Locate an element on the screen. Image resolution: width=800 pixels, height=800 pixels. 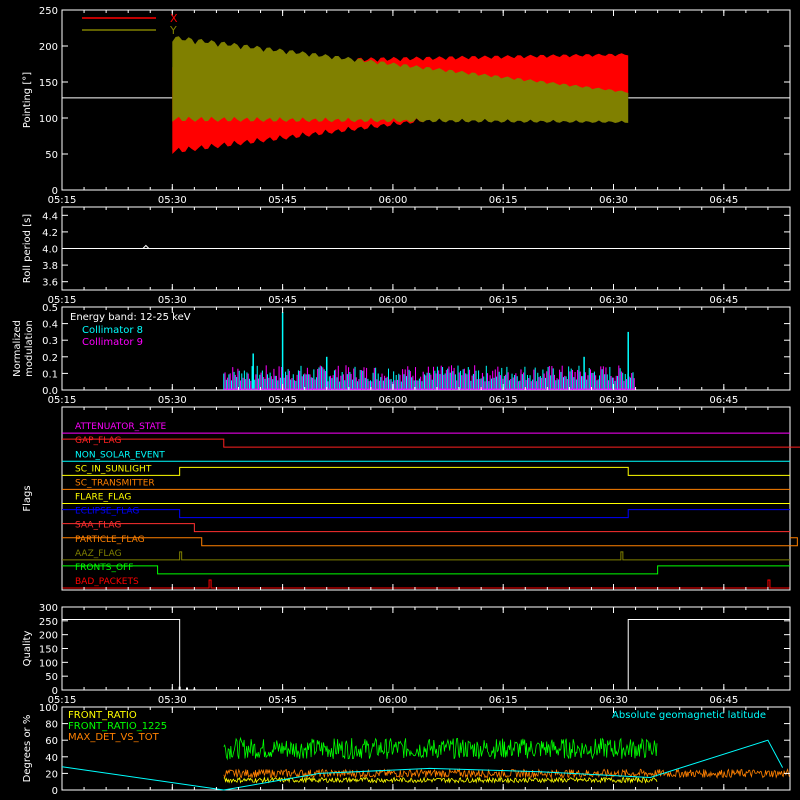
ratio-y-label: Degrees or % is located at coordinates (27, 749).